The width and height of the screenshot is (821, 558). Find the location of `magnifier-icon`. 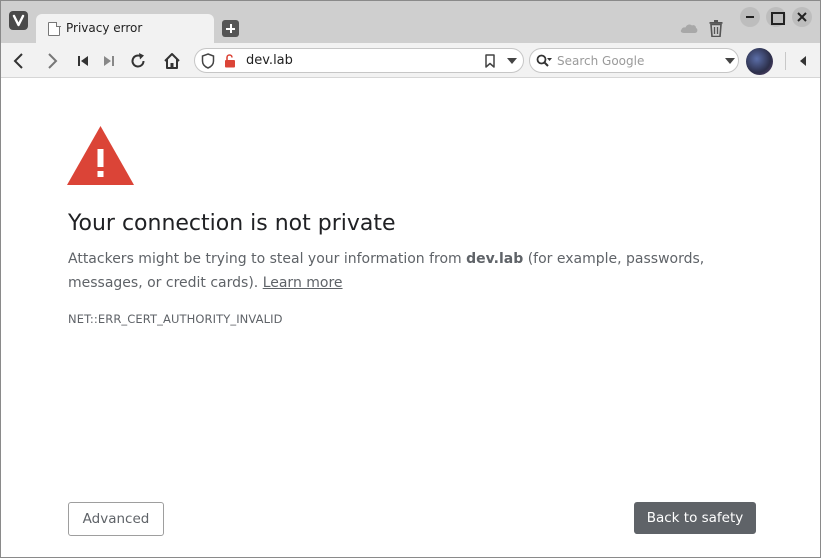

magnifier-icon is located at coordinates (544, 61).